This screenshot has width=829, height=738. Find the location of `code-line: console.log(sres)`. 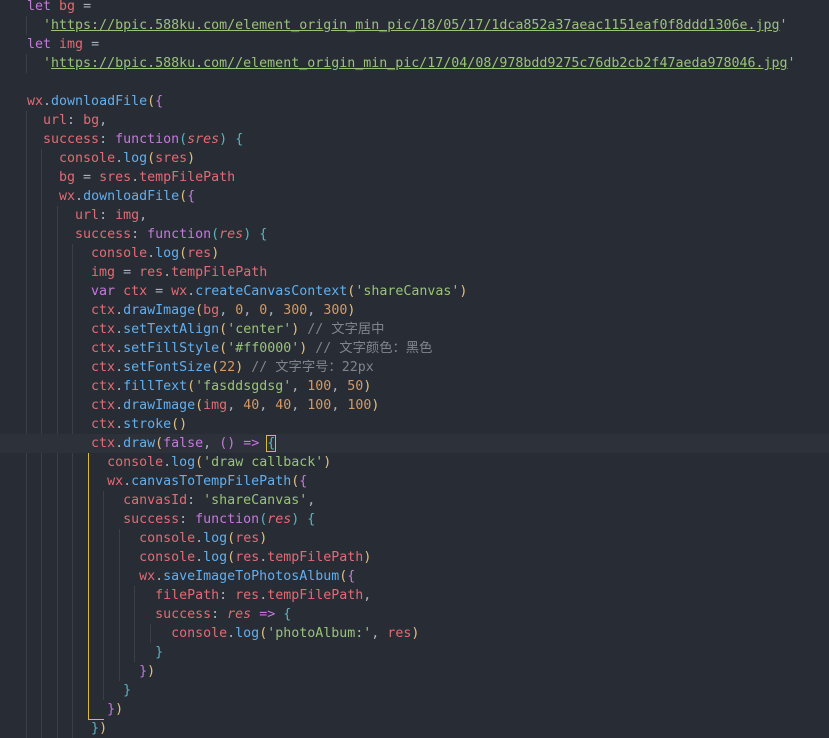

code-line: console.log(sres) is located at coordinates (414, 158).